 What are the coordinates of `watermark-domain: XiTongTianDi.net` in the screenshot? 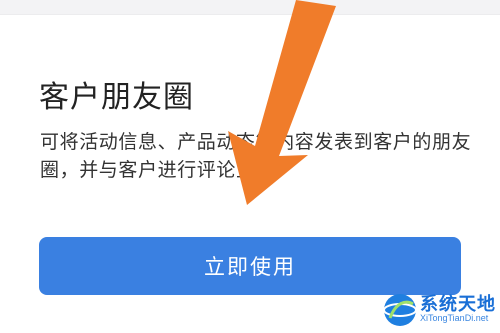 It's located at (454, 318).